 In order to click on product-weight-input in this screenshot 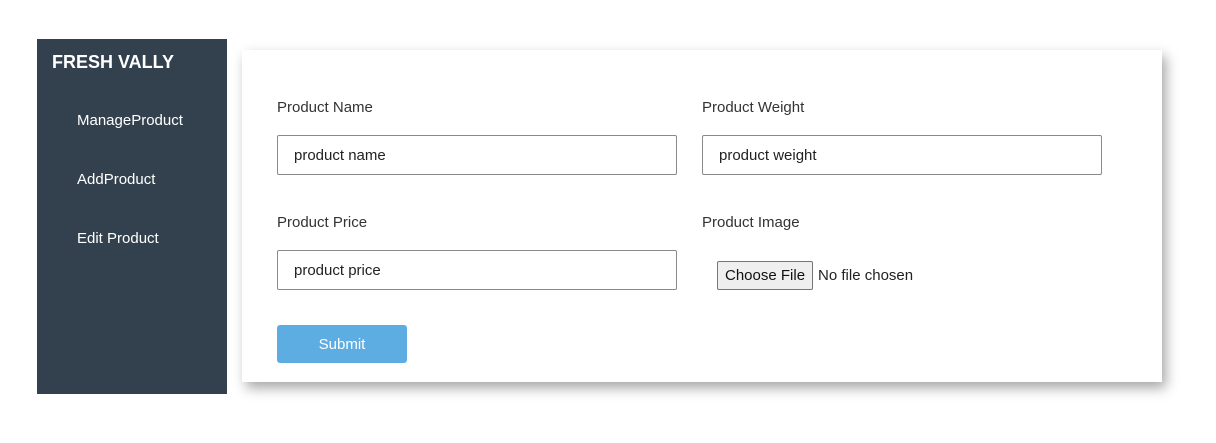, I will do `click(902, 155)`.